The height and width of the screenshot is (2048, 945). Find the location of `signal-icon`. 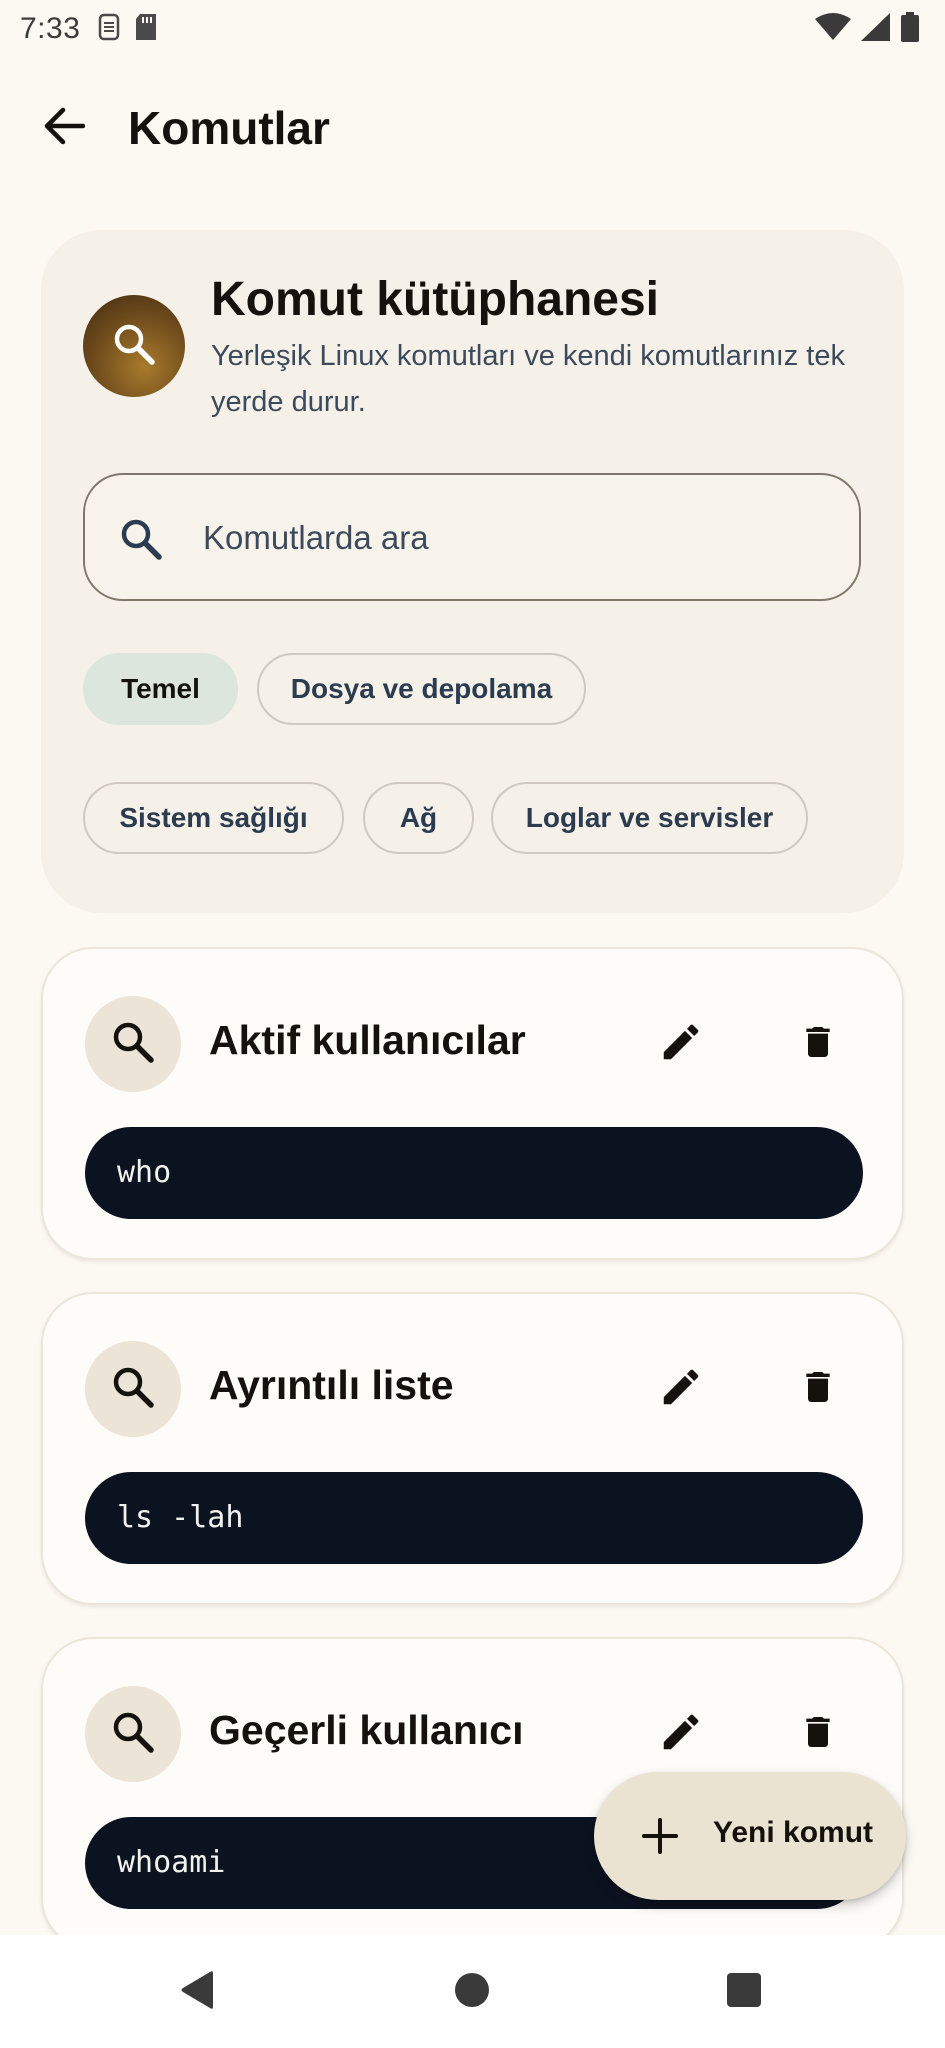

signal-icon is located at coordinates (876, 29).